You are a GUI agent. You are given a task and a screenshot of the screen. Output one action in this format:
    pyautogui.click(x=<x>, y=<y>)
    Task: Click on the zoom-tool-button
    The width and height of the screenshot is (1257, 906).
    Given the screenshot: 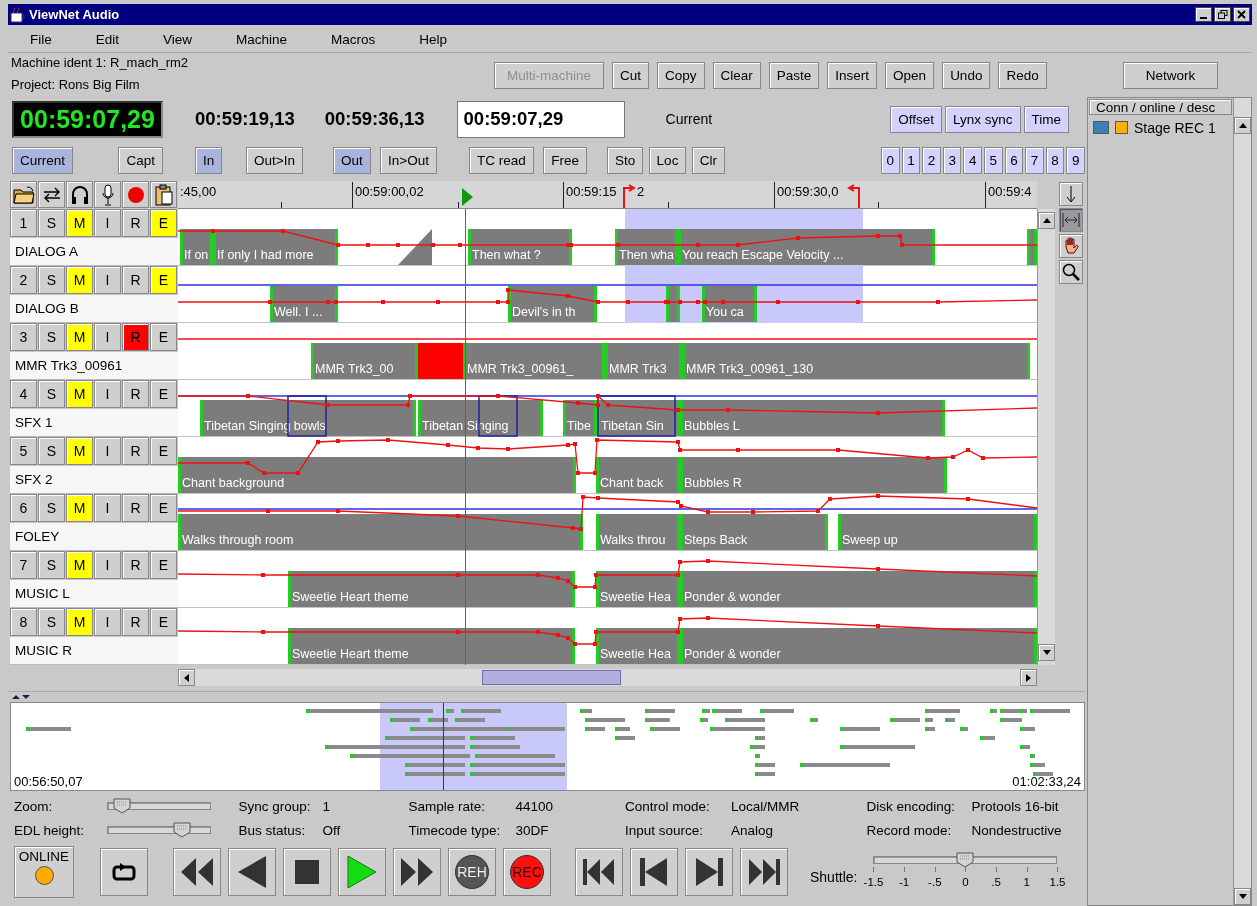 What is the action you would take?
    pyautogui.click(x=1071, y=272)
    